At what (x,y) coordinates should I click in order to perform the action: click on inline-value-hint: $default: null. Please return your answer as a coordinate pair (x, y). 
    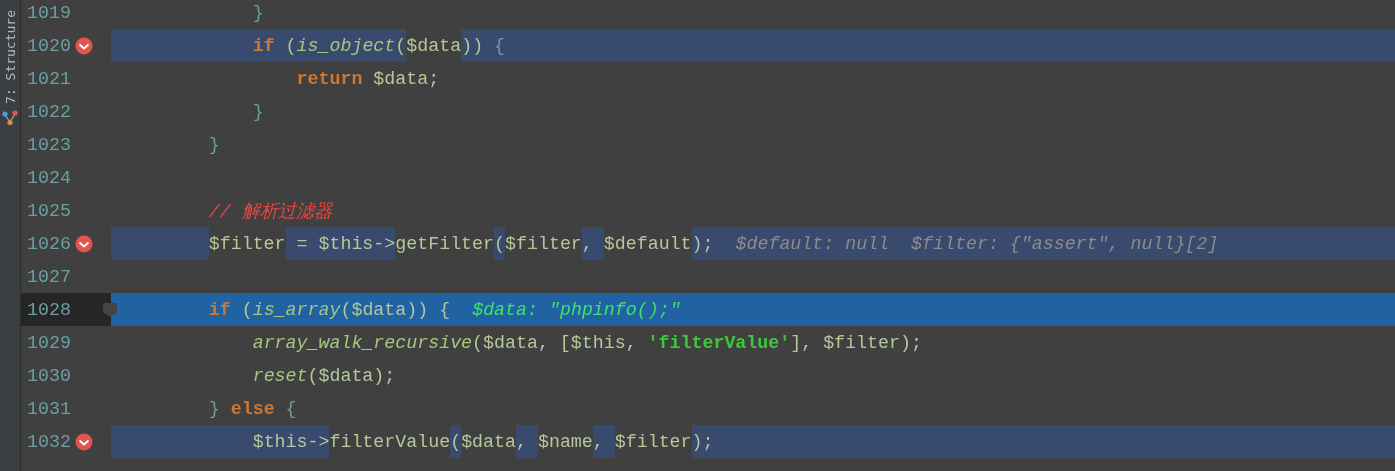
    Looking at the image, I should click on (812, 243).